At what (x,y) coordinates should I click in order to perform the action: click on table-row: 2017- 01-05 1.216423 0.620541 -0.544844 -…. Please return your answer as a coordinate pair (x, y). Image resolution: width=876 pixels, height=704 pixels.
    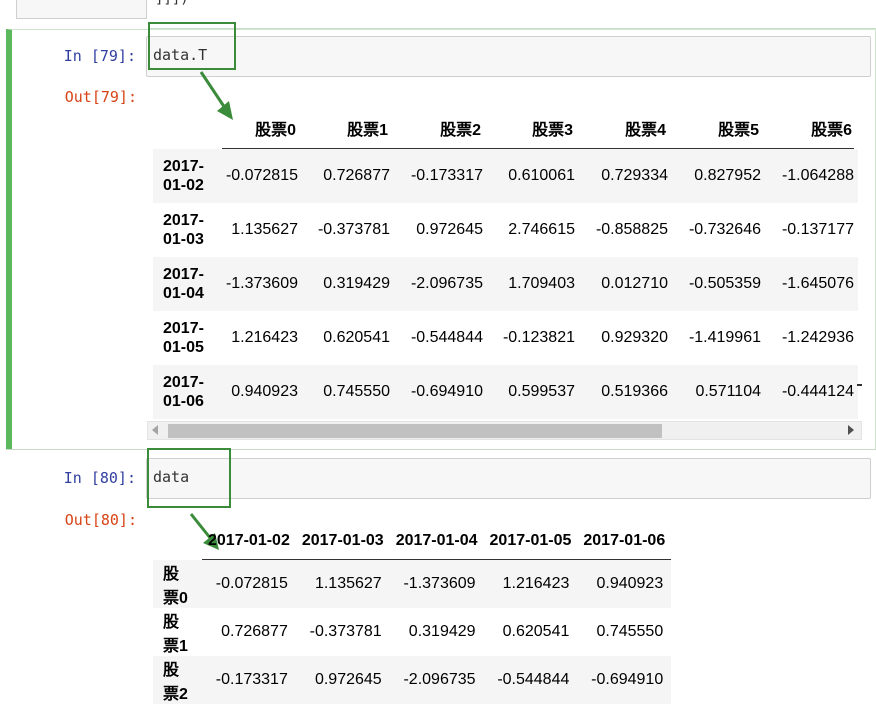
    Looking at the image, I should click on (505, 338).